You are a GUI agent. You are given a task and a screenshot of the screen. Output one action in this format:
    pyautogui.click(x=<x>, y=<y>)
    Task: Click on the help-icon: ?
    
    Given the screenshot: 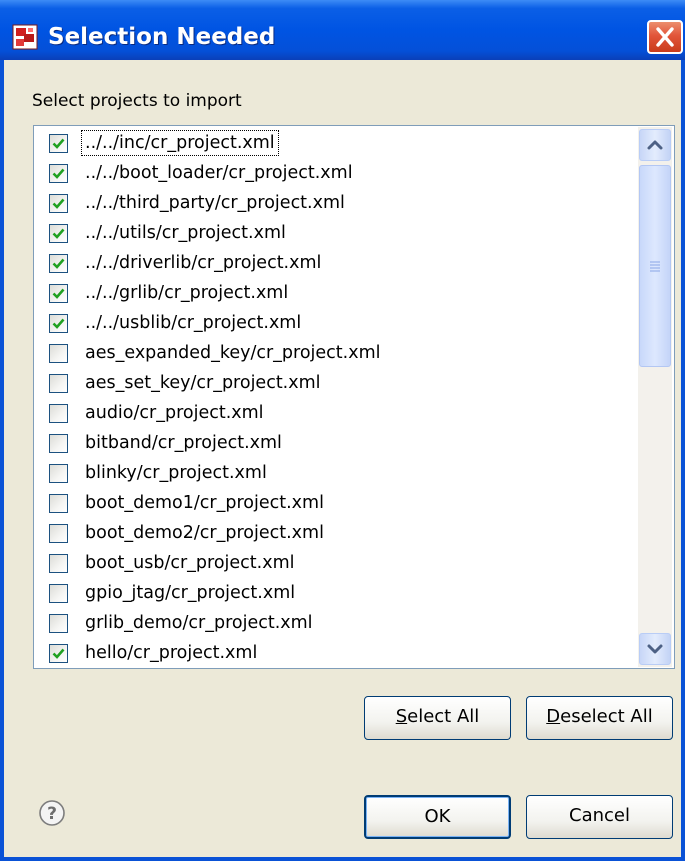 What is the action you would take?
    pyautogui.click(x=52, y=813)
    